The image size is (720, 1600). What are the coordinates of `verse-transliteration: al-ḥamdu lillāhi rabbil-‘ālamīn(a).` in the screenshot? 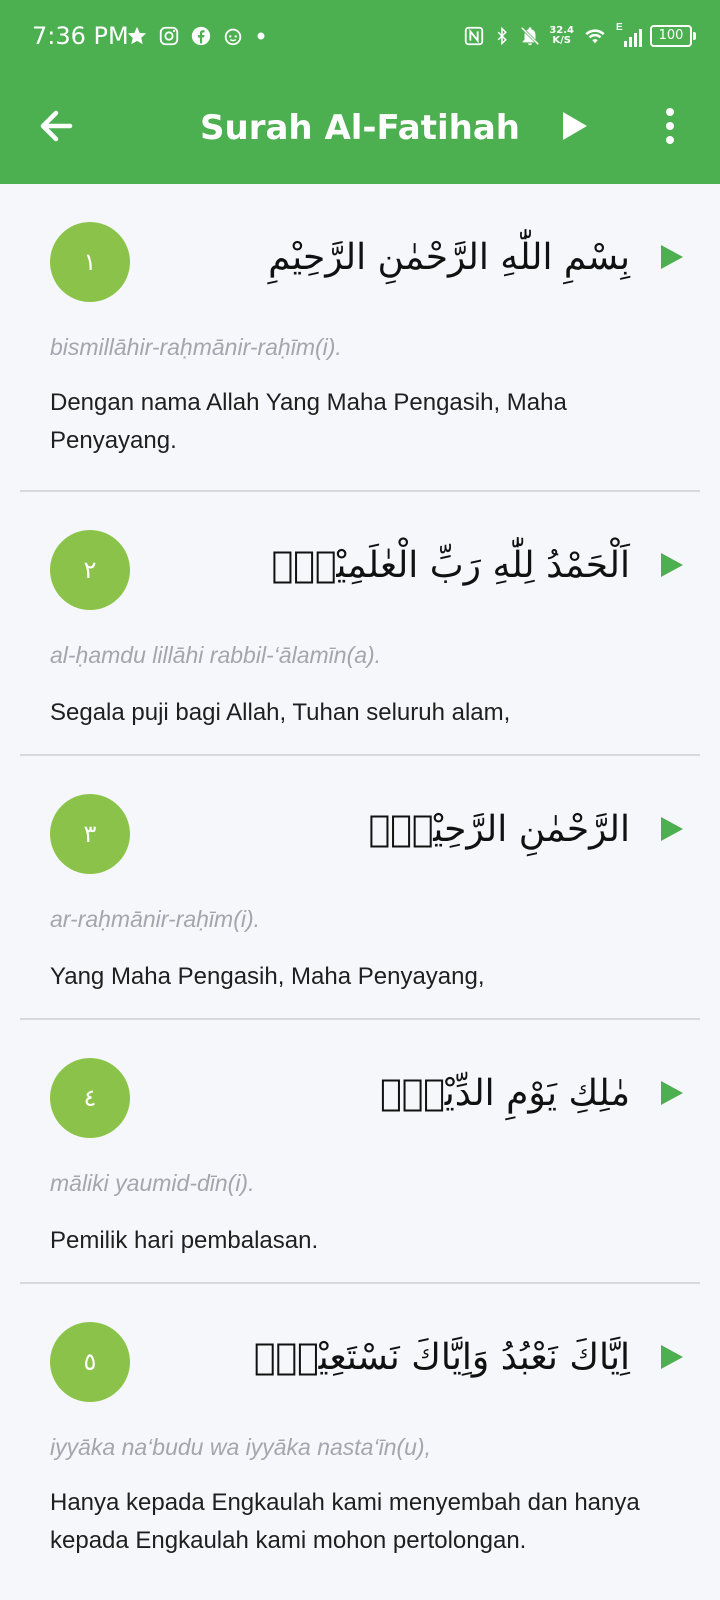 It's located at (216, 655).